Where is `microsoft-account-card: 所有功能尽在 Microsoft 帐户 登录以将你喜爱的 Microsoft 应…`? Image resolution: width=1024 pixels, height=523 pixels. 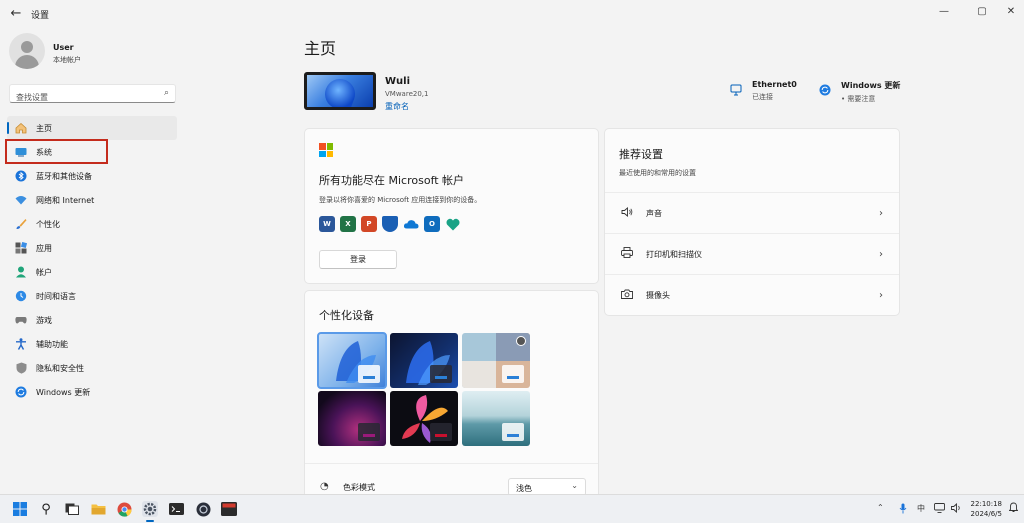 microsoft-account-card: 所有功能尽在 Microsoft 帐户 登录以将你喜爱的 Microsoft 应… is located at coordinates (451, 206).